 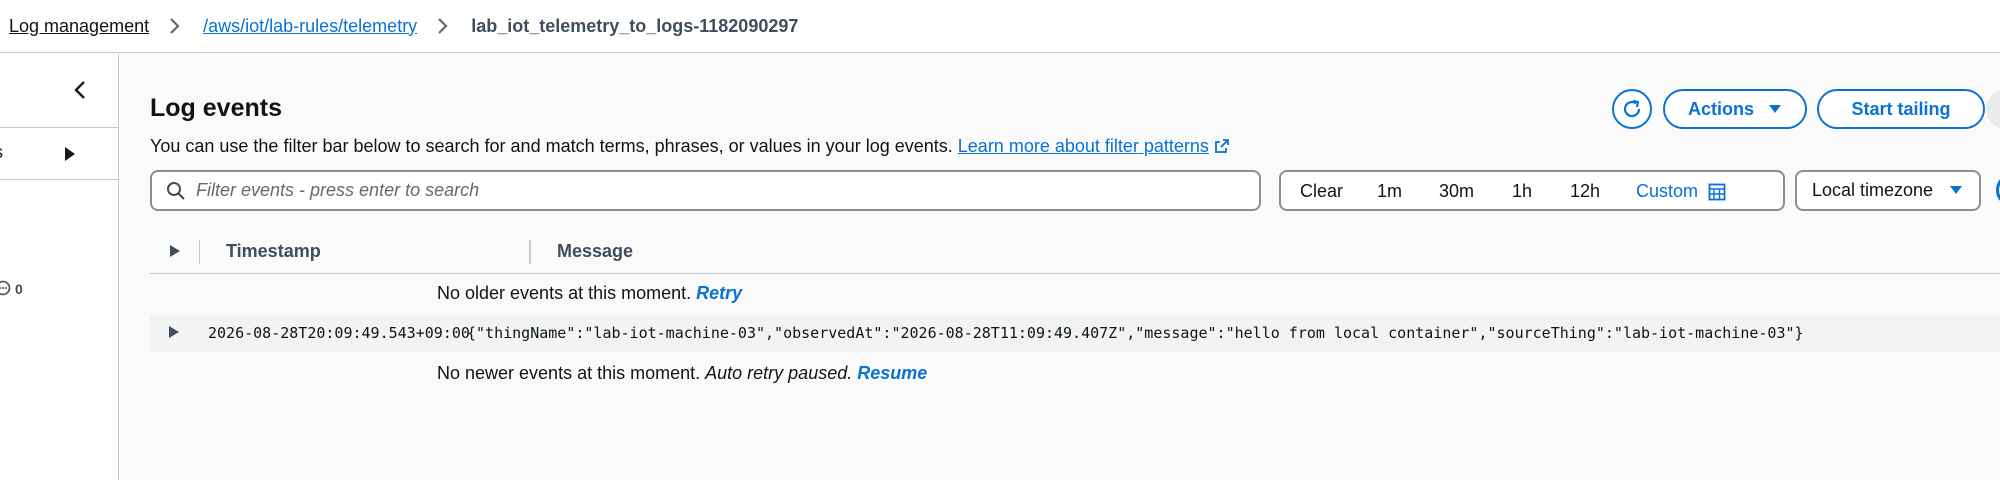 What do you see at coordinates (176, 190) in the screenshot?
I see `search-icon` at bounding box center [176, 190].